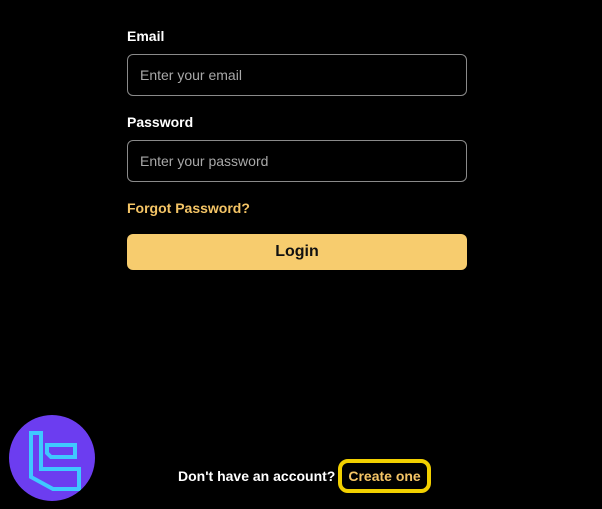 This screenshot has width=602, height=509. I want to click on email-input, so click(297, 75).